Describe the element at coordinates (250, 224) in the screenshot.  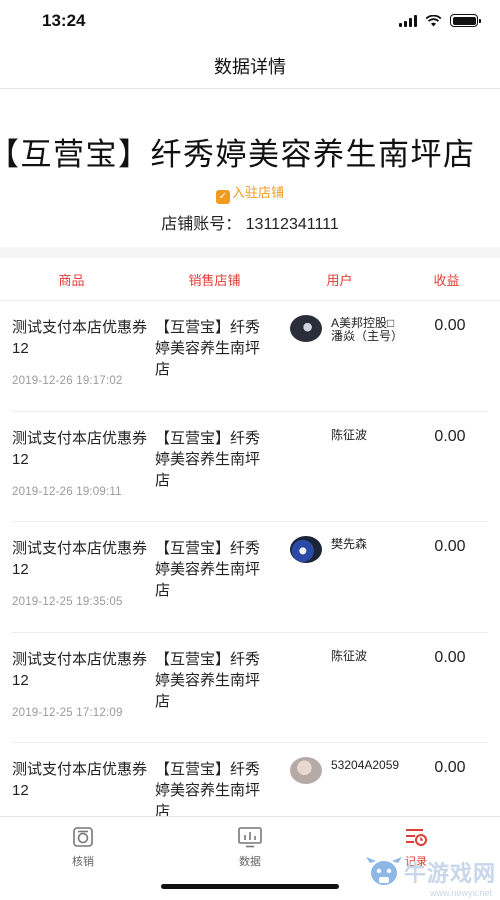
I see `store-account: 店铺账号： 13112341111` at that location.